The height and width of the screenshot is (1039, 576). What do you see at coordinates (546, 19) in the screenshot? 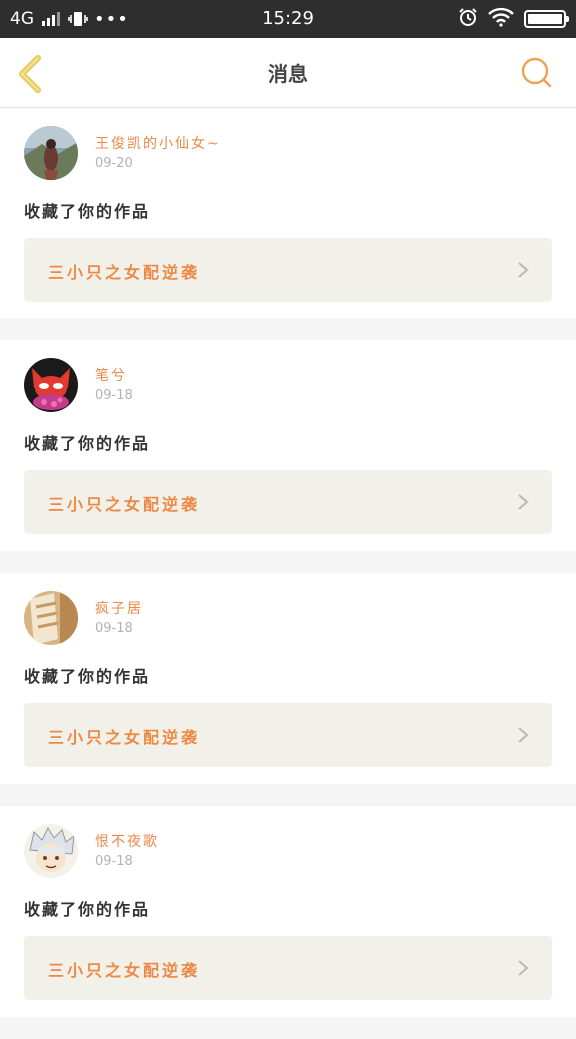
I see `battery-icon` at bounding box center [546, 19].